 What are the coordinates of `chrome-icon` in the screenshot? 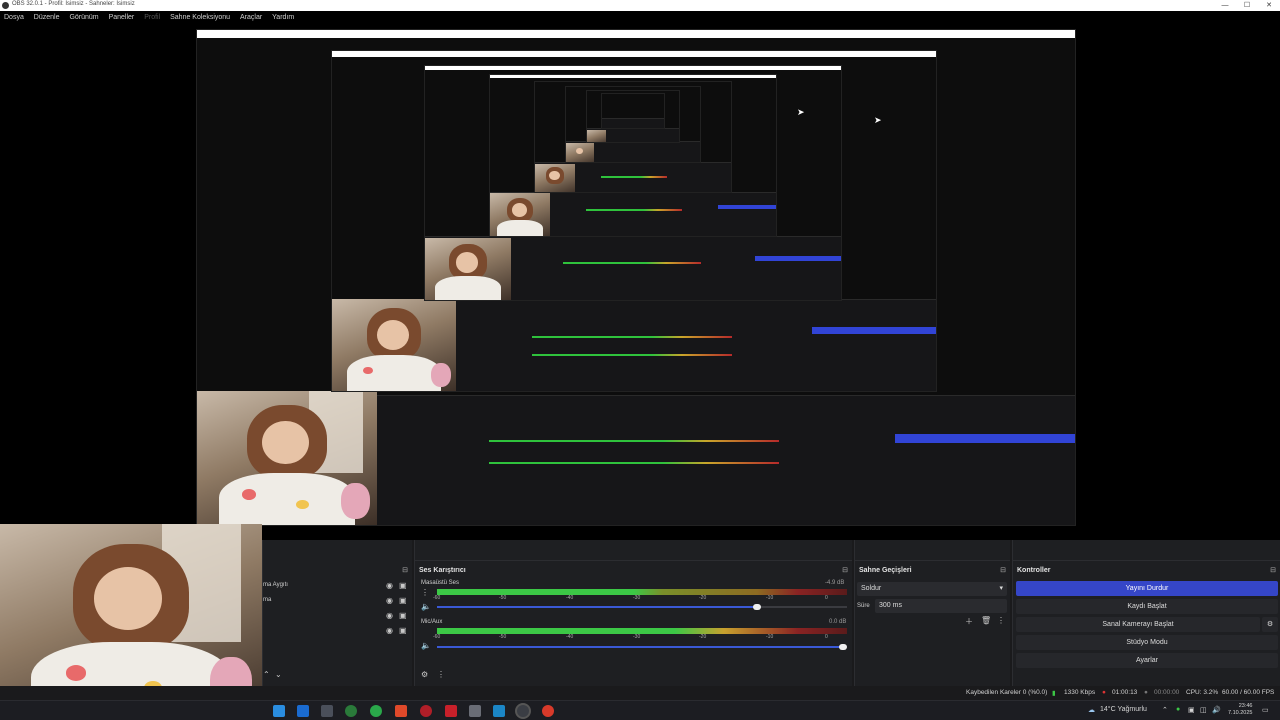 It's located at (376, 711).